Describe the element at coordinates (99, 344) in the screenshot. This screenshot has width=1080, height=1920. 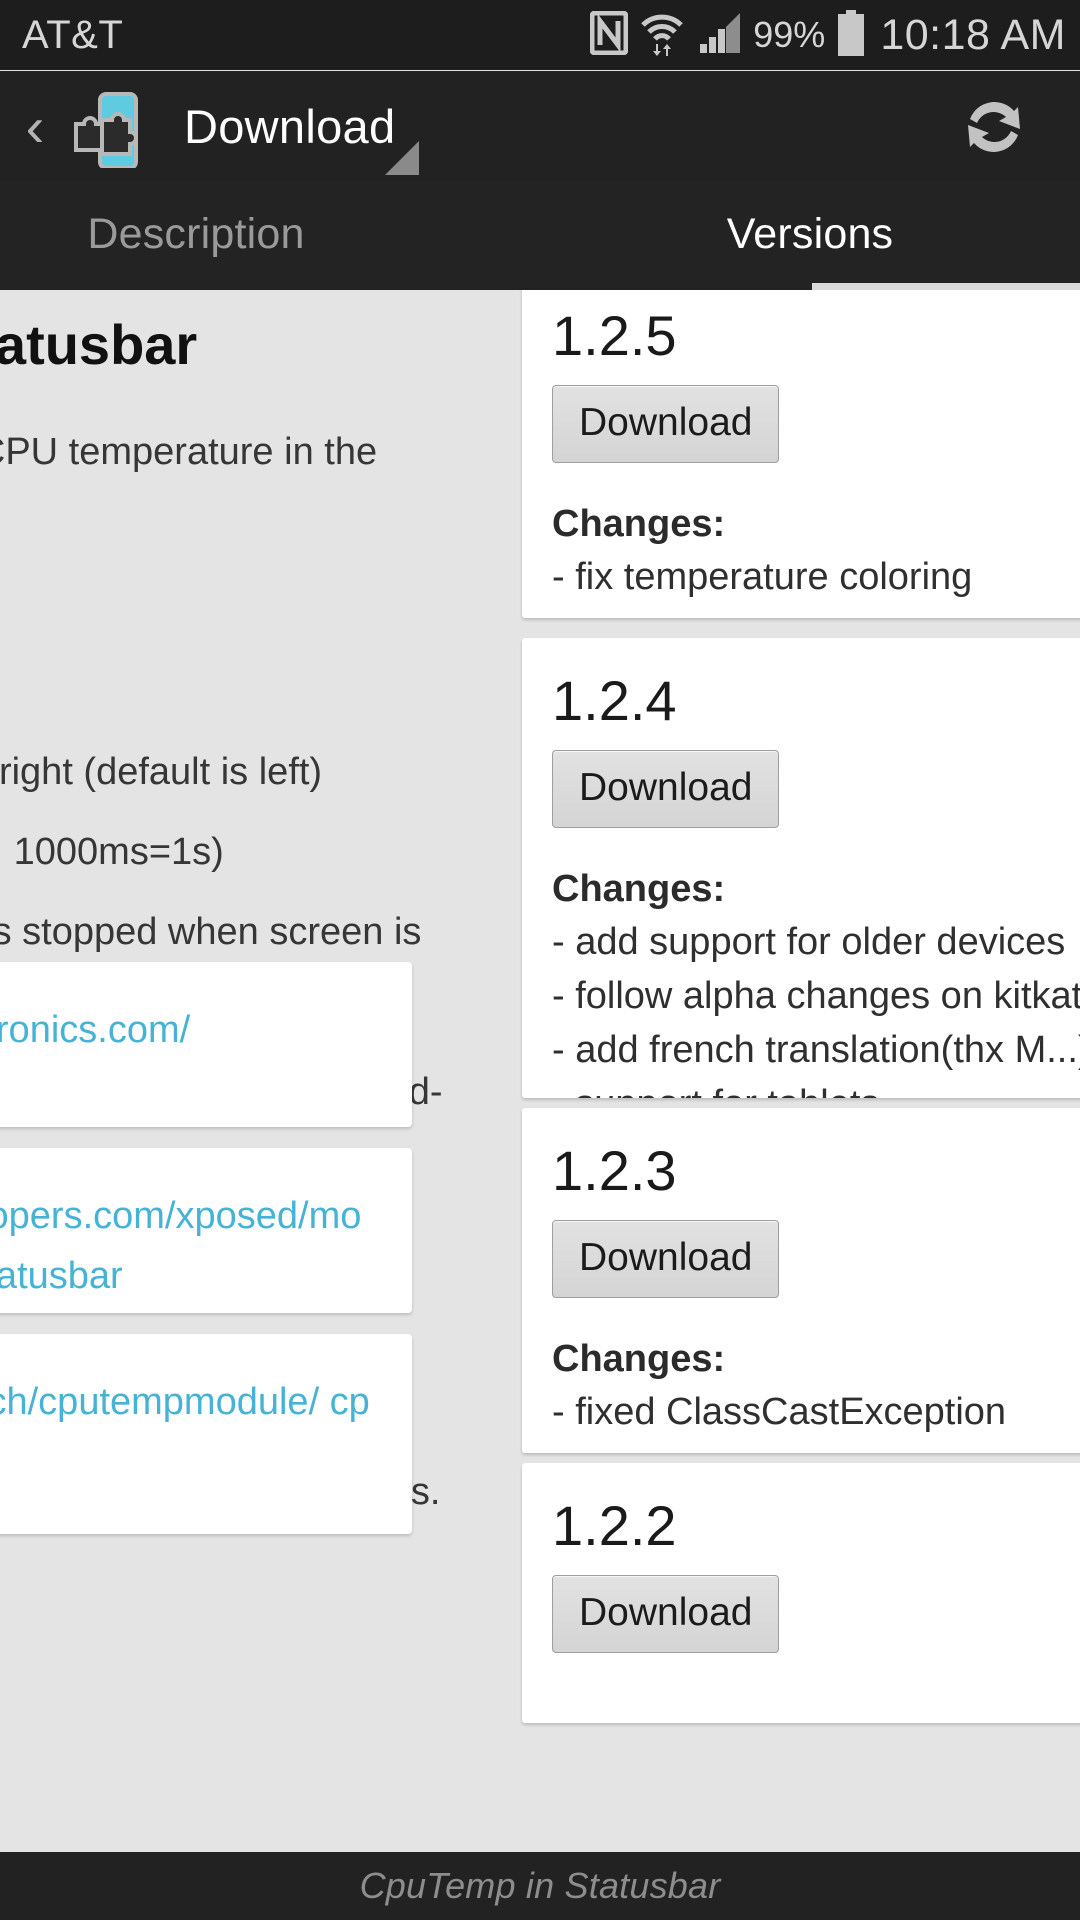
I see `module-title: CpuTemp in Statusbar` at that location.